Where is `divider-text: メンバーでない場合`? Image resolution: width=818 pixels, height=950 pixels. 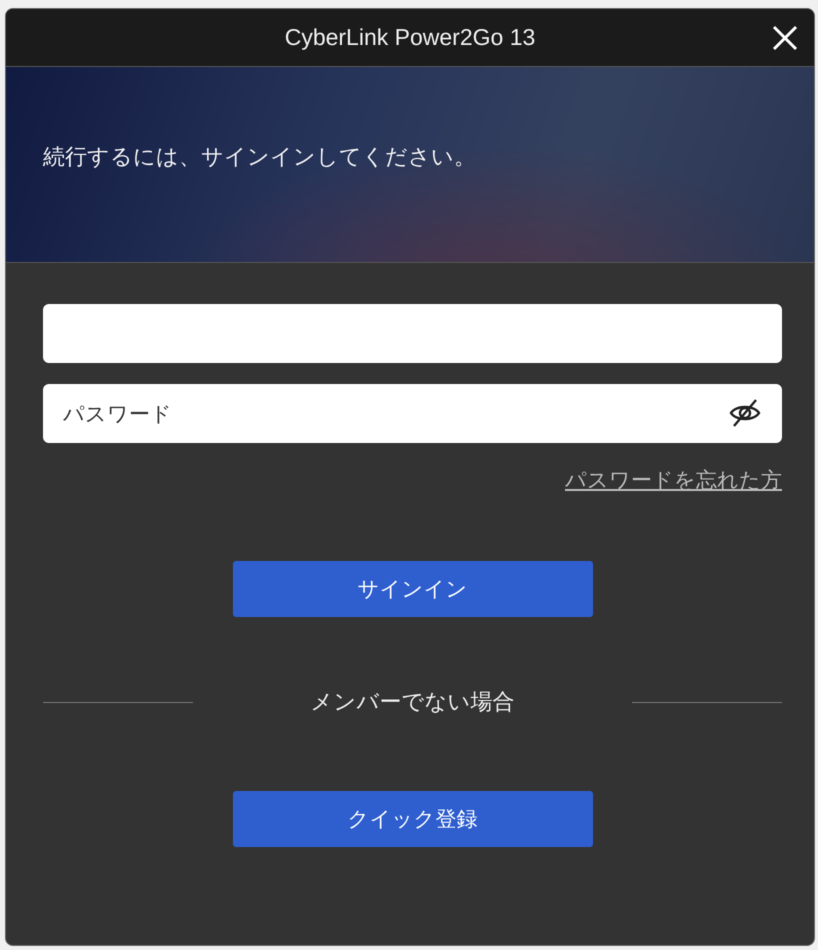 divider-text: メンバーでない場合 is located at coordinates (413, 703).